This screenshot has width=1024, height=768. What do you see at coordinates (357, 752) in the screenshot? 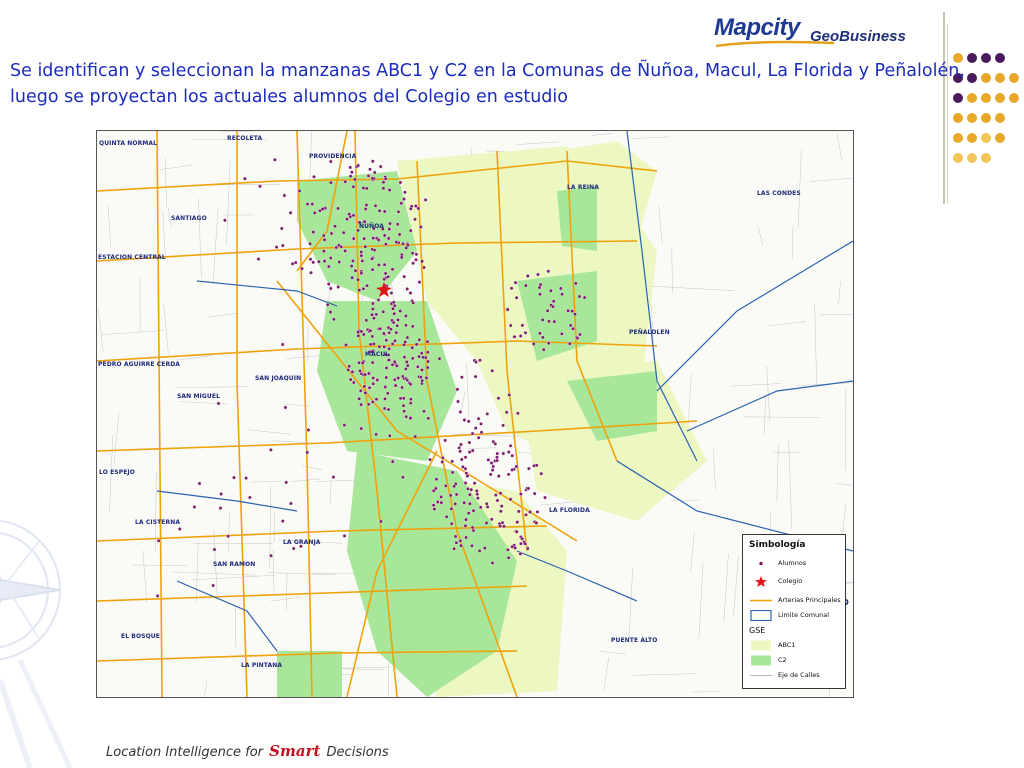
I see `footer-text-after: Decisions` at bounding box center [357, 752].